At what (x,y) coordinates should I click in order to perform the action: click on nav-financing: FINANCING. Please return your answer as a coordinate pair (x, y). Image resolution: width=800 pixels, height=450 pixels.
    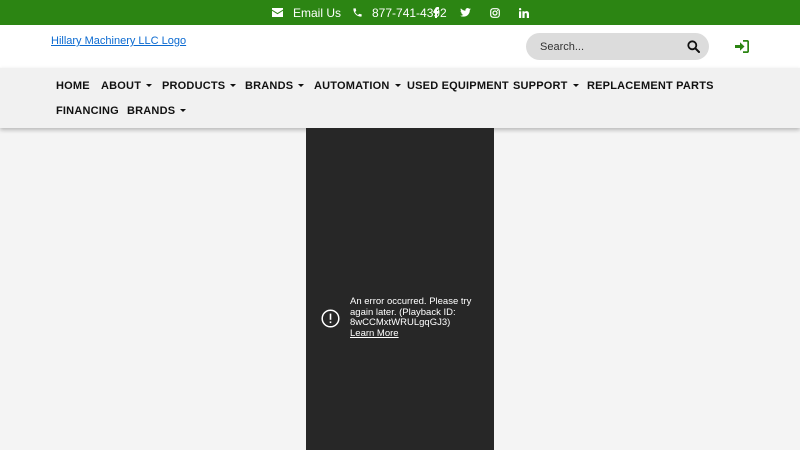
    Looking at the image, I should click on (87, 111).